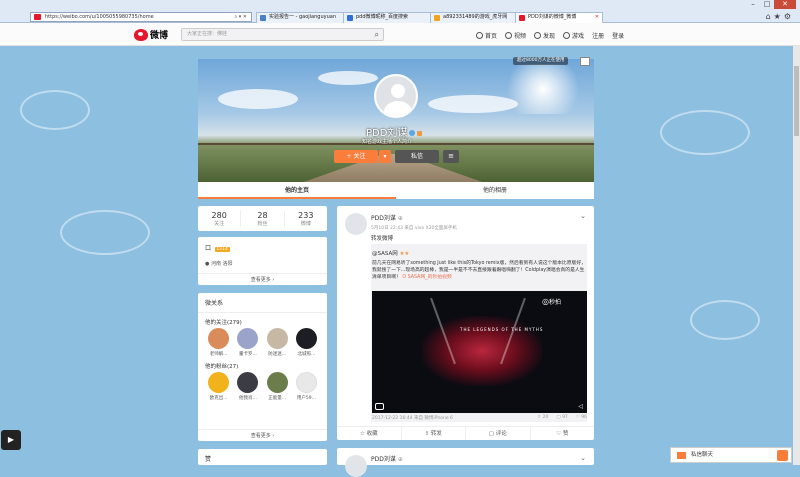  I want to click on tab-baidu: pdd微博昵称_百度搜索, so click(387, 17).